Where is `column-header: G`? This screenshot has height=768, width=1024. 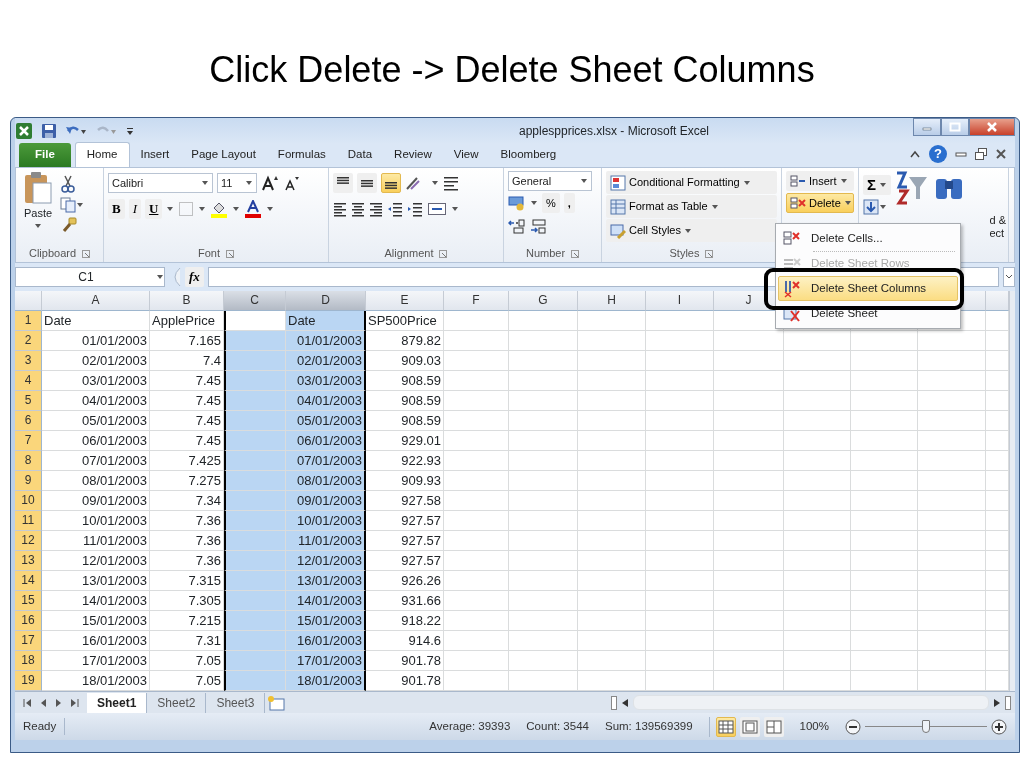
column-header: G is located at coordinates (543, 301).